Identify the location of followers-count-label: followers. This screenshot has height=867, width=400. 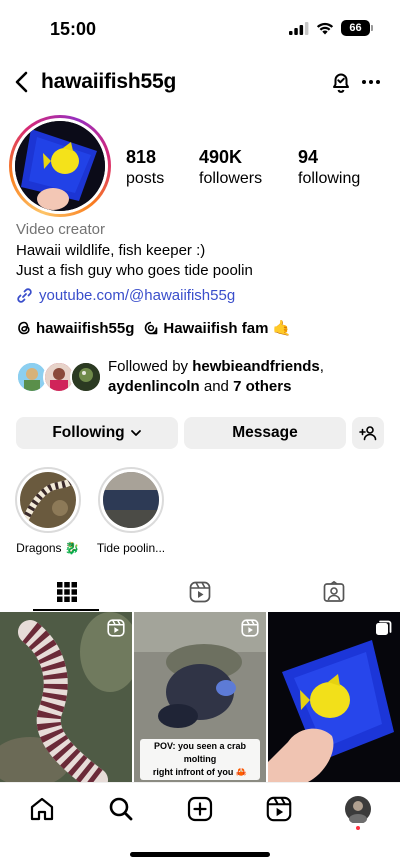
(231, 178).